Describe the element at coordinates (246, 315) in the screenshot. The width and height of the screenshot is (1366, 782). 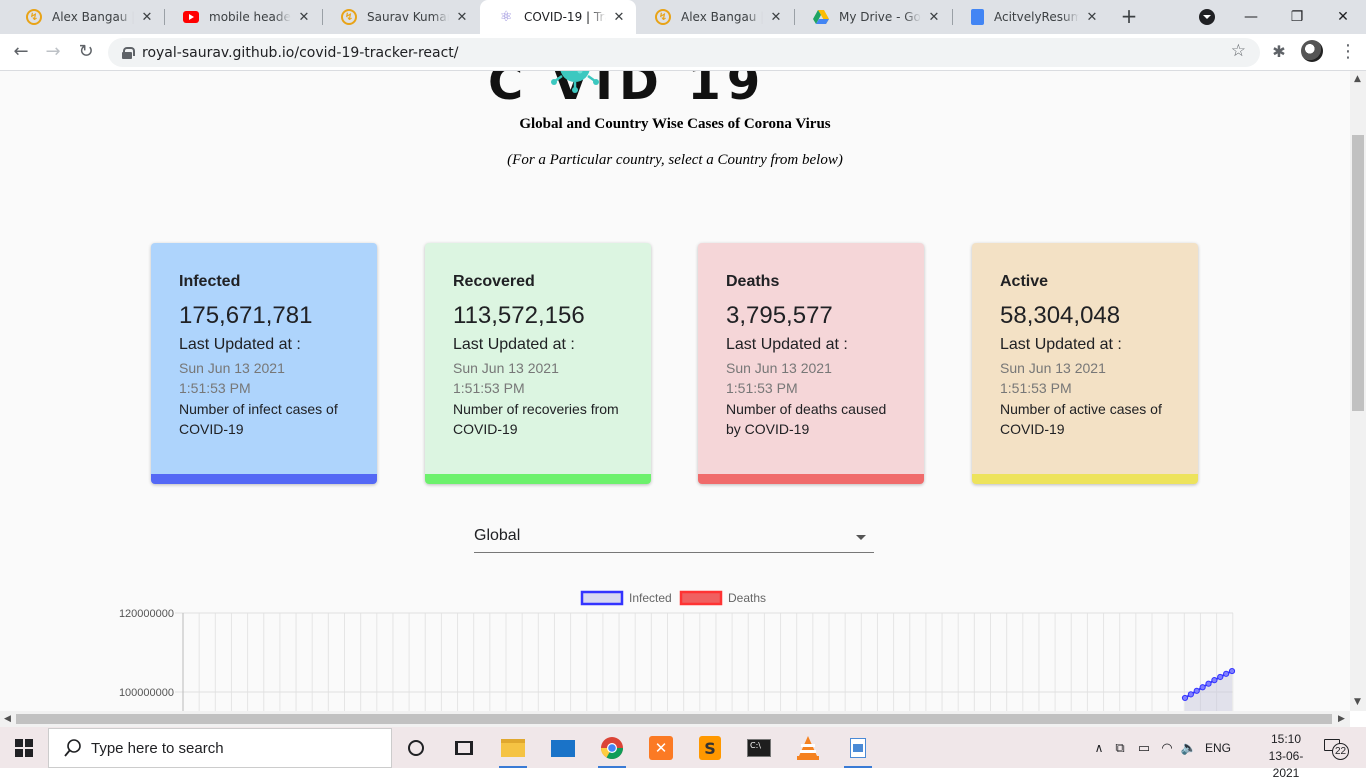
I see `card-value: 175,671,781` at that location.